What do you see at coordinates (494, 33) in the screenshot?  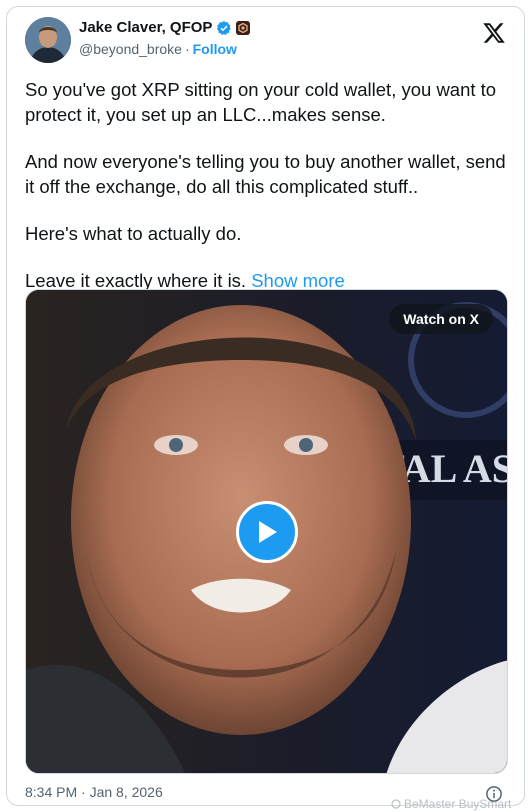 I see `x-logo-icon` at bounding box center [494, 33].